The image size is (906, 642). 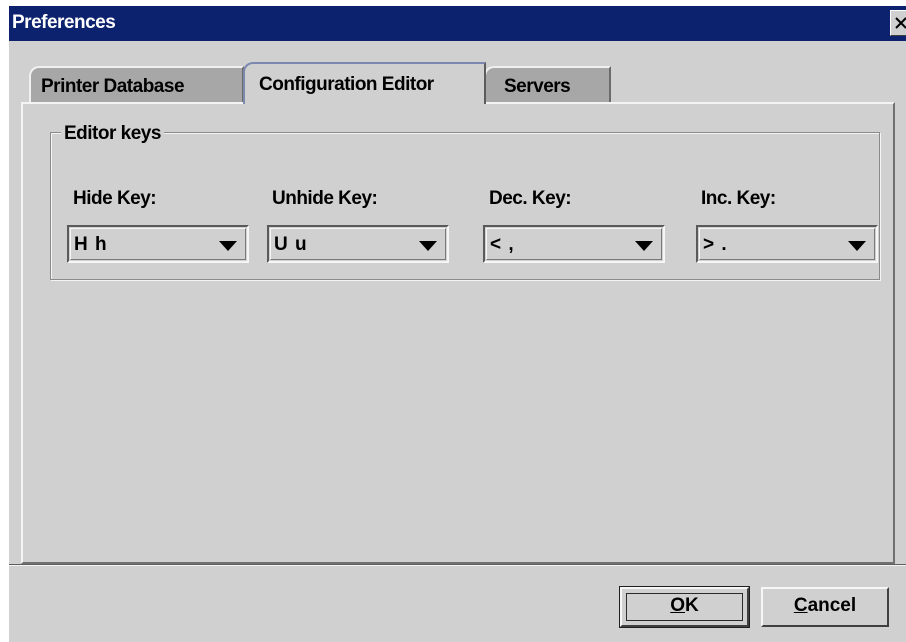 What do you see at coordinates (112, 134) in the screenshot?
I see `group-title: Editor keys` at bounding box center [112, 134].